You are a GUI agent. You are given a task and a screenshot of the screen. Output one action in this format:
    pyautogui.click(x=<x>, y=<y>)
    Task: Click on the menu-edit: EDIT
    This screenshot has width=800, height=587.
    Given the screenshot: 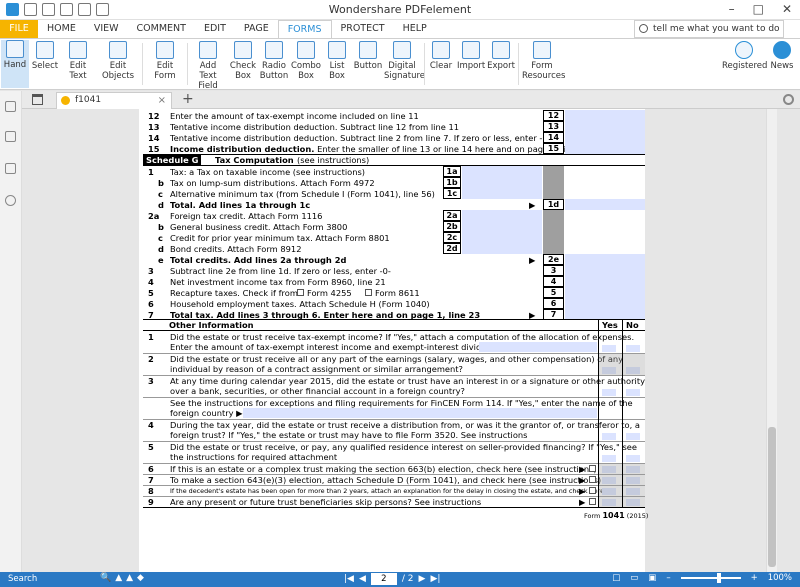 What is the action you would take?
    pyautogui.click(x=215, y=29)
    